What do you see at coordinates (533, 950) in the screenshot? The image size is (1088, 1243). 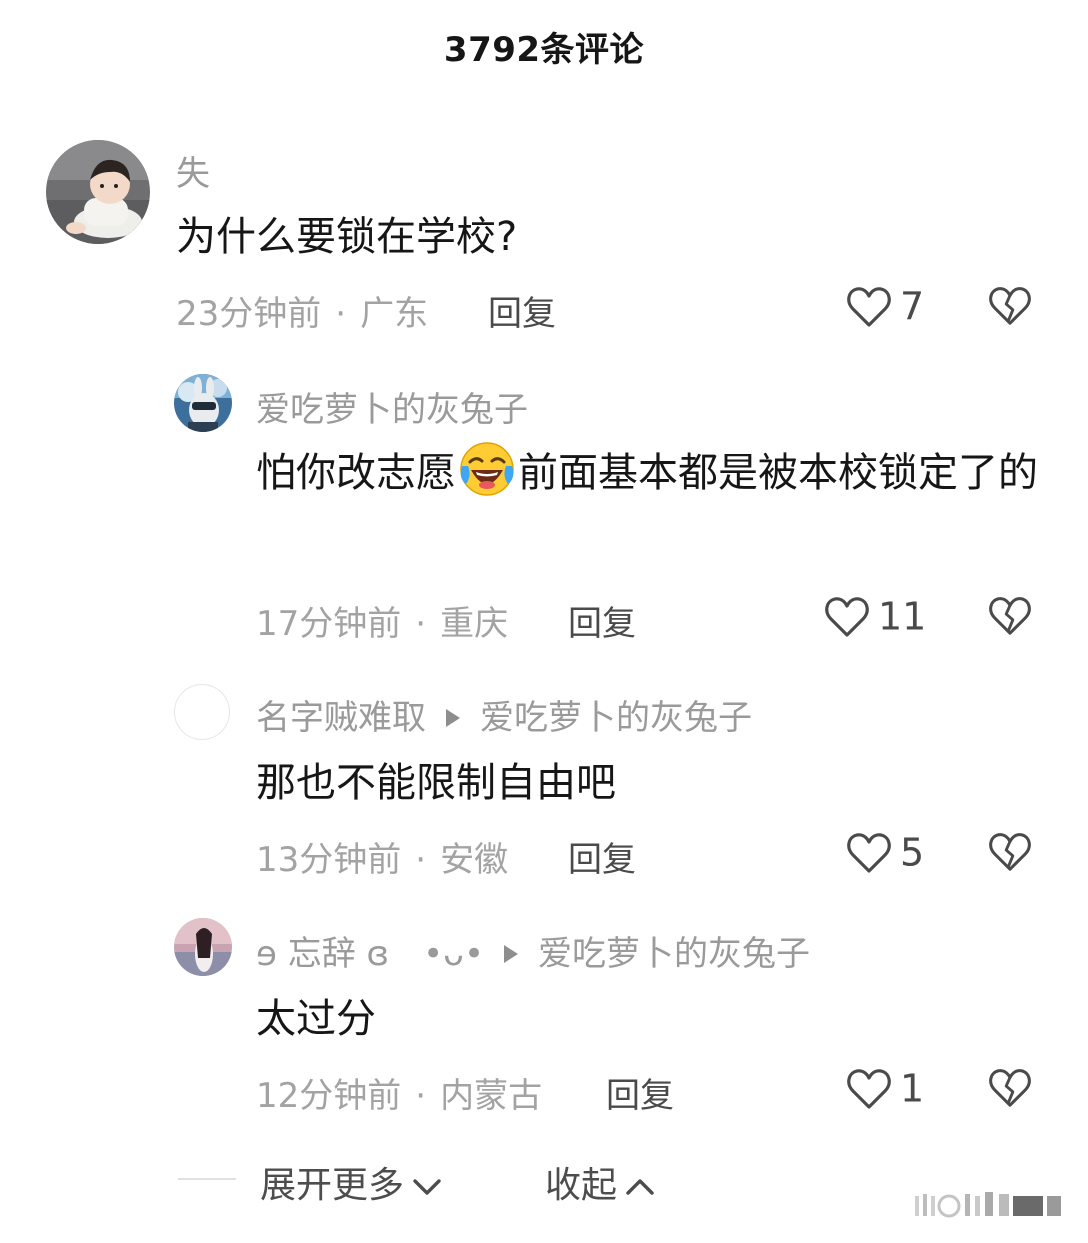 I see `comment-username-line: ɘ 忘辞 ɞ •ᴗ• 爱吃萝卜的灰兔子` at bounding box center [533, 950].